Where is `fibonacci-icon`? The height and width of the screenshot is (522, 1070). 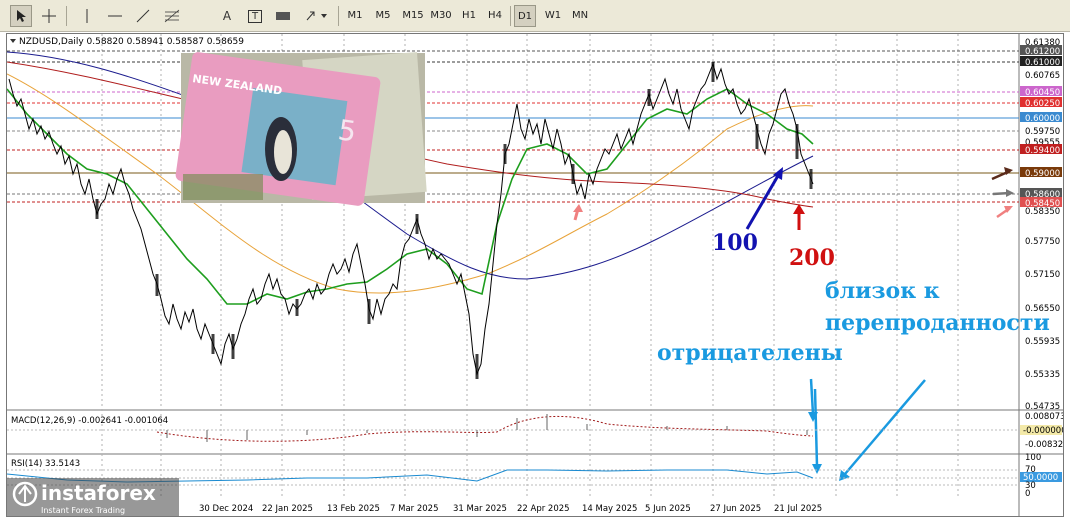
fibonacci-icon is located at coordinates (172, 16).